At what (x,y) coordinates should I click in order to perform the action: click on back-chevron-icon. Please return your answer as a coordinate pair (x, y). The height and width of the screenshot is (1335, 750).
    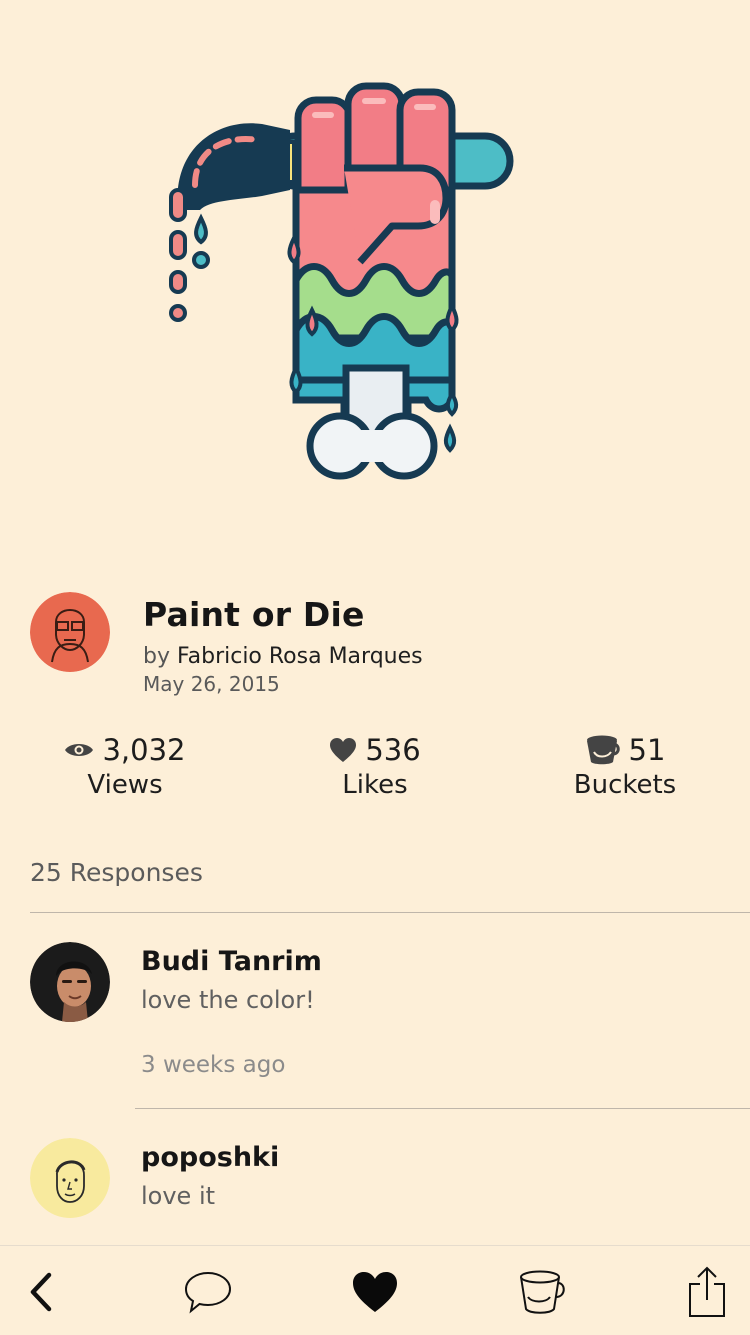
    Looking at the image, I should click on (41, 1292).